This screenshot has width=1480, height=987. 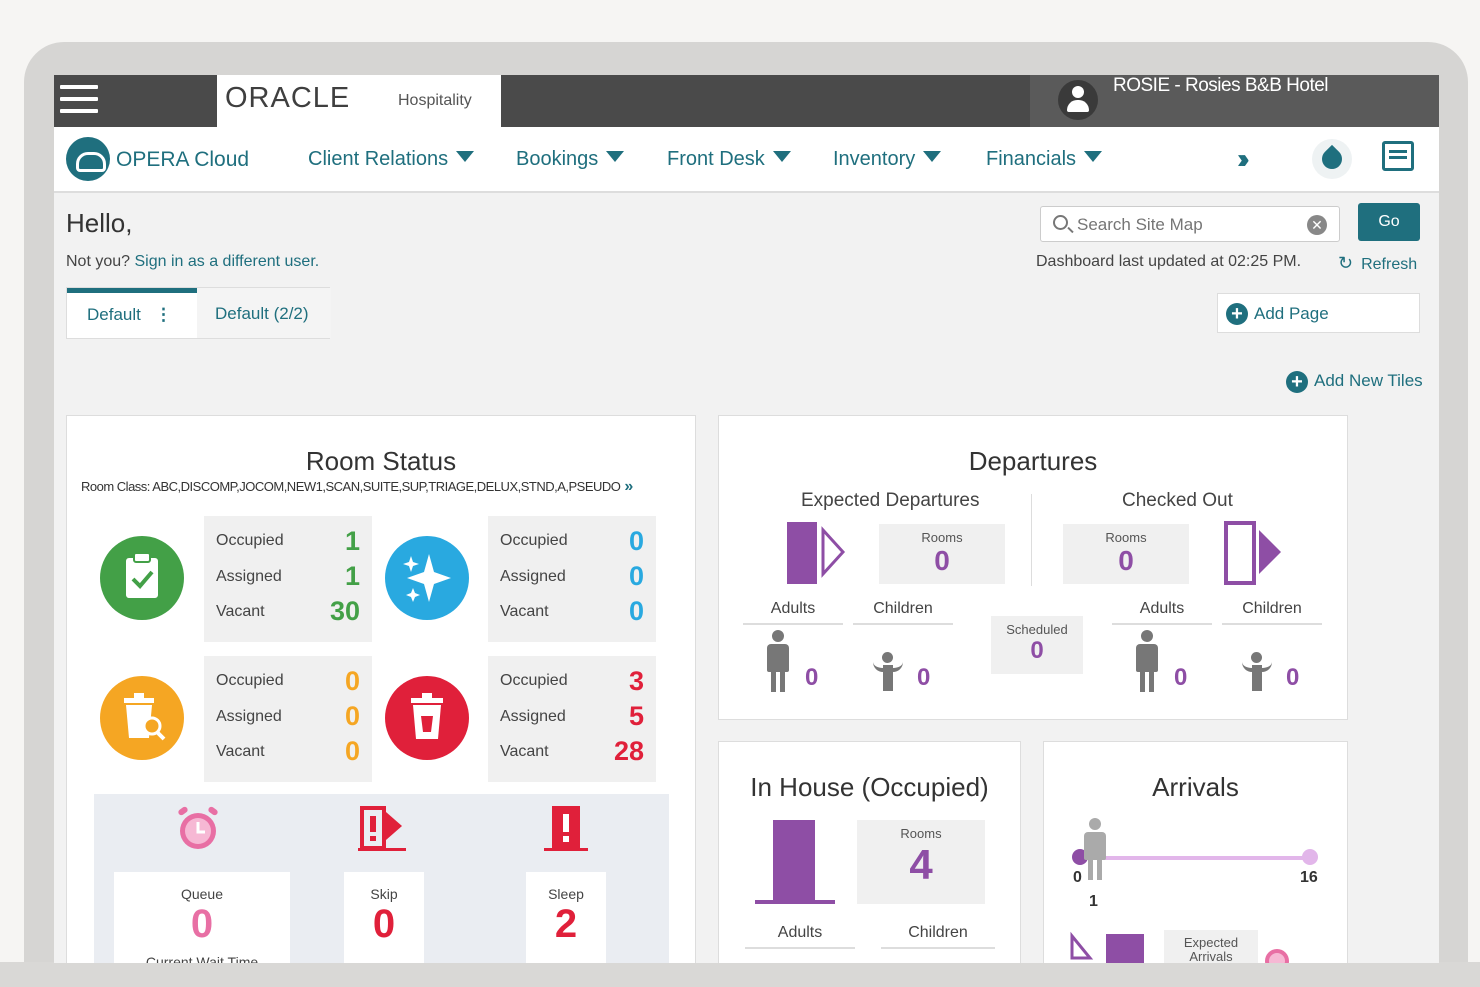 What do you see at coordinates (1389, 222) in the screenshot?
I see `go-button: Go` at bounding box center [1389, 222].